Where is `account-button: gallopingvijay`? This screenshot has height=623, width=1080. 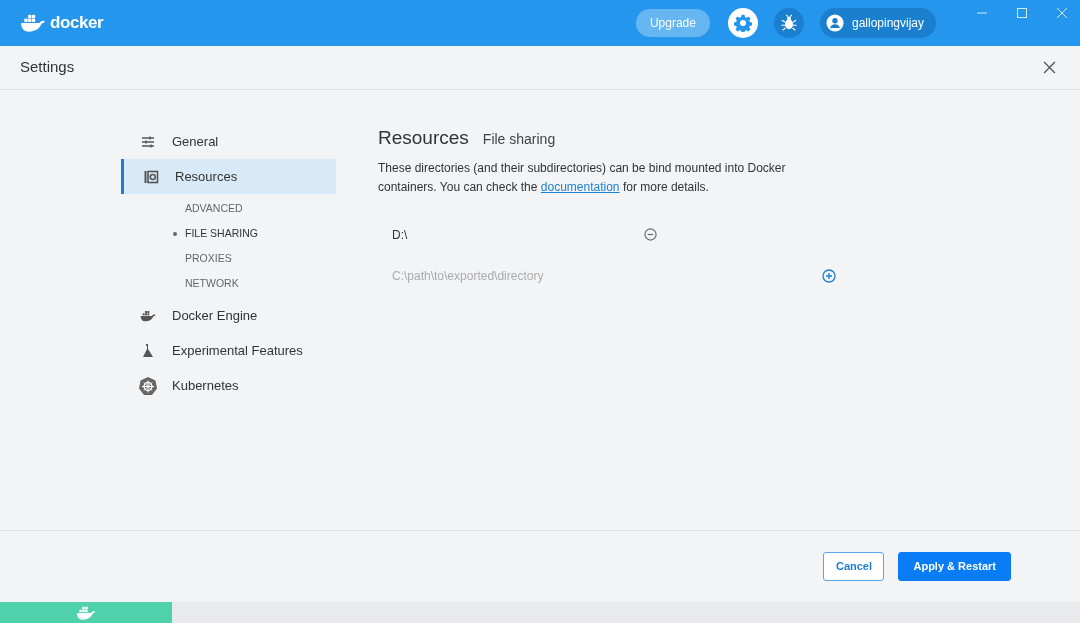 account-button: gallopingvijay is located at coordinates (877, 23).